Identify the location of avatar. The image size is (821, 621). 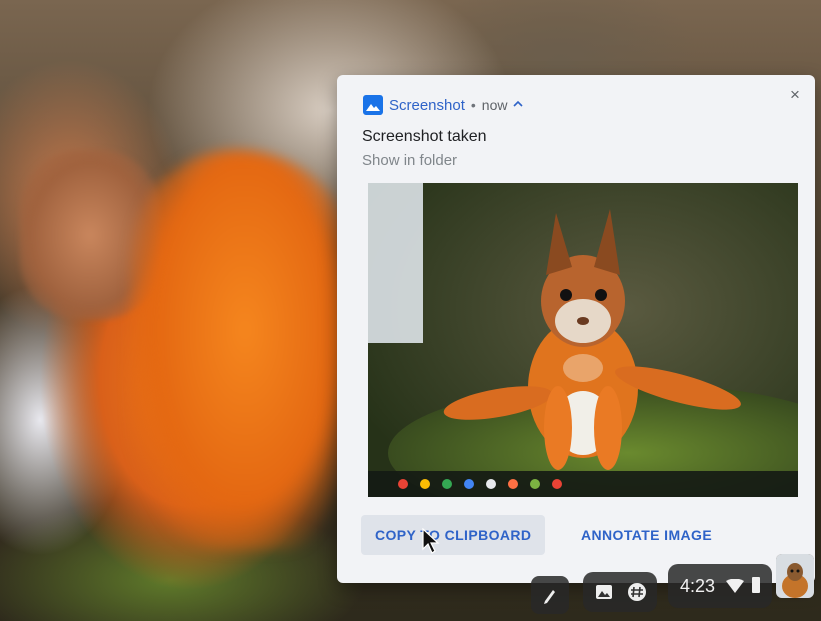
(795, 576).